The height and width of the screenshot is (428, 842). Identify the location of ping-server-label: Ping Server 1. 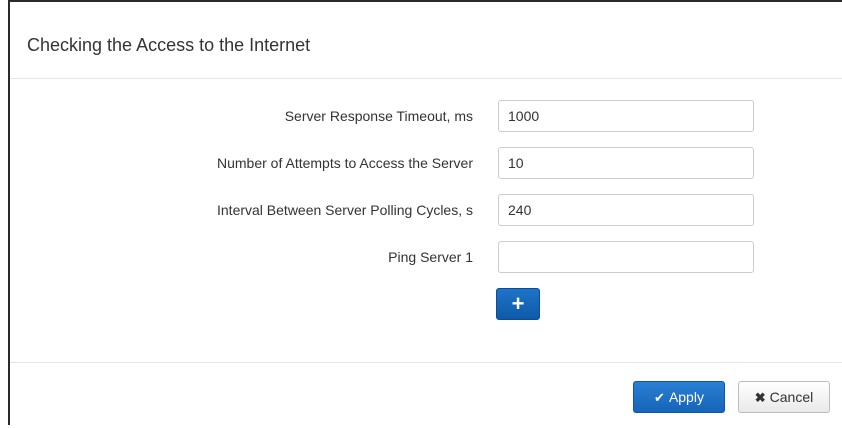
(430, 257).